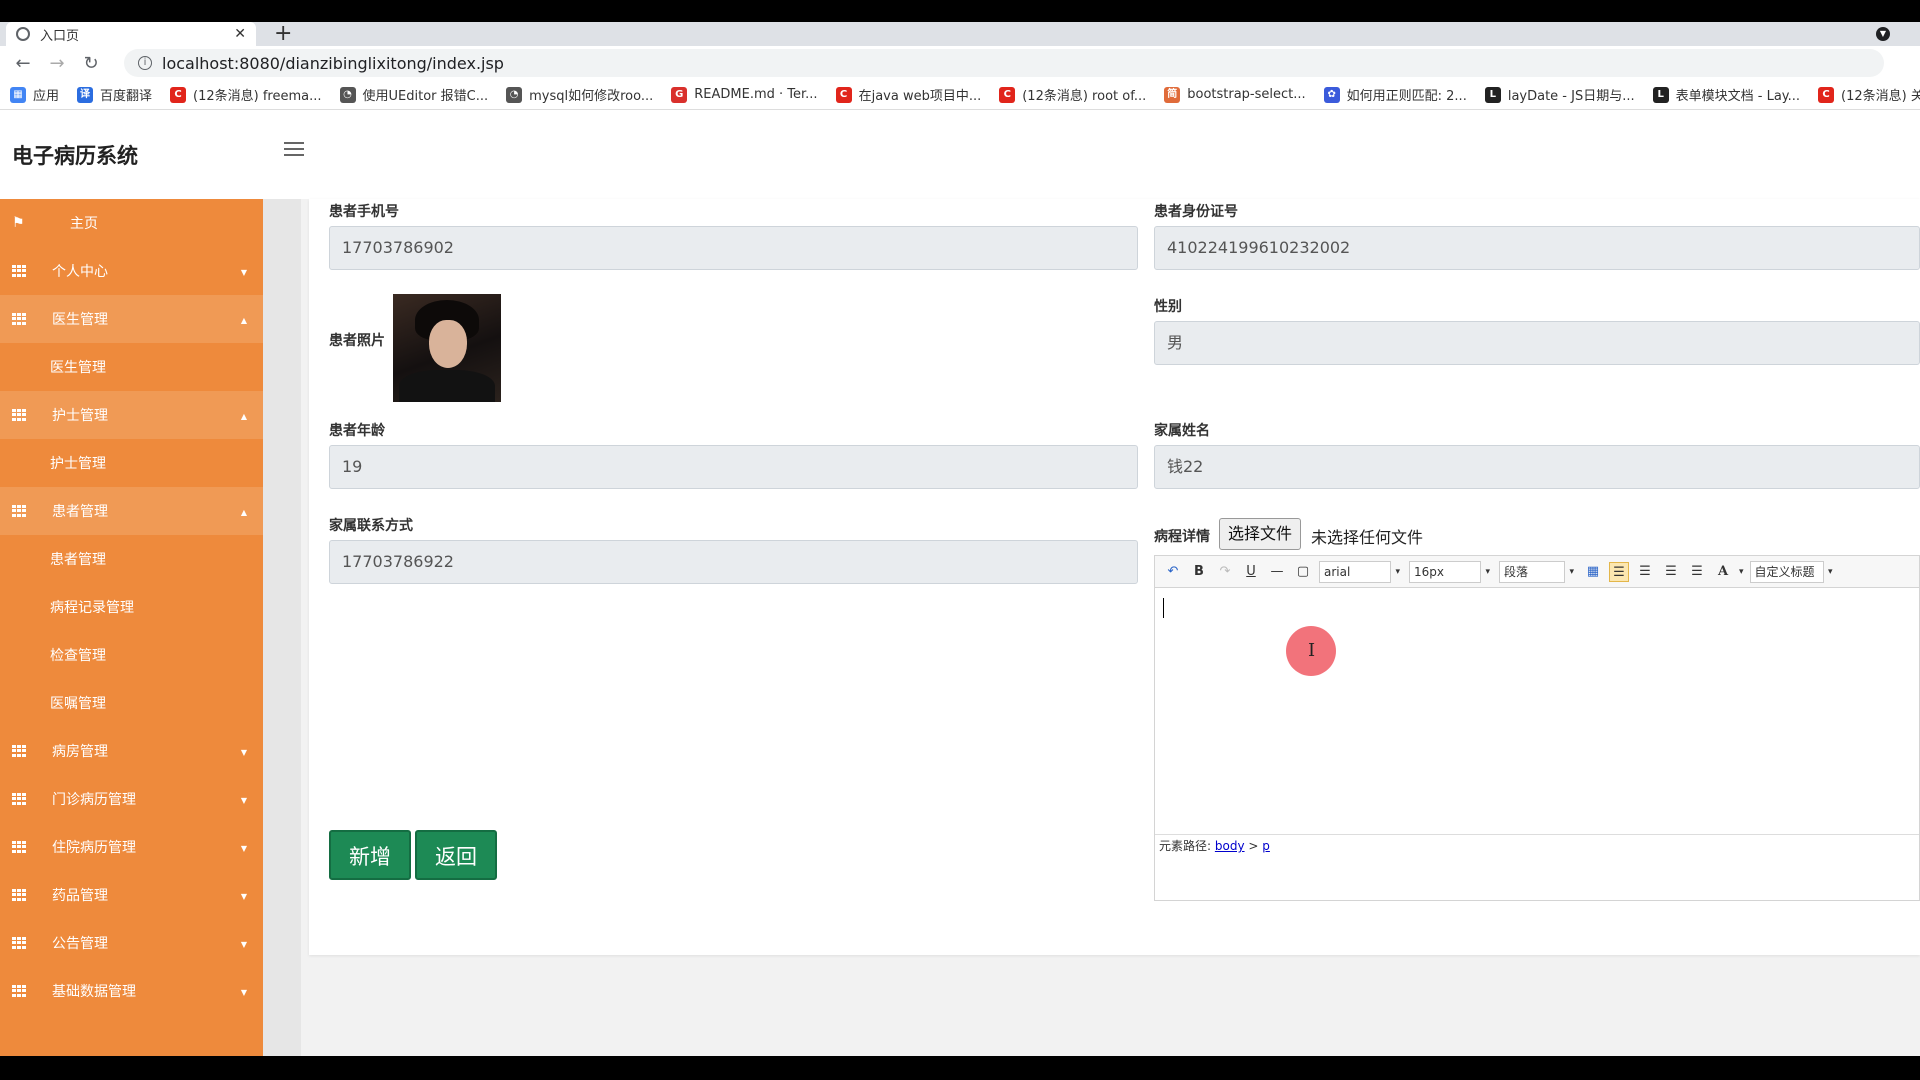 This screenshot has height=1080, width=1920. I want to click on phone-field: 17703786902, so click(733, 248).